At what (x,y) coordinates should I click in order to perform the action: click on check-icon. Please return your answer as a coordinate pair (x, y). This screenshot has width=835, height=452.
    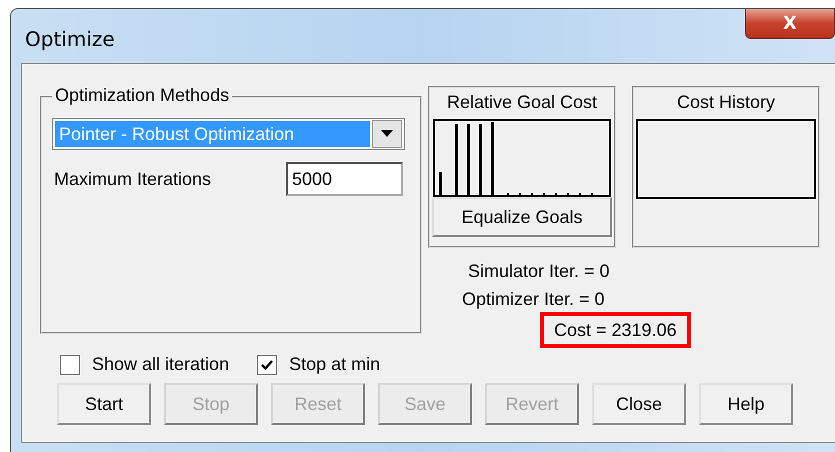
    Looking at the image, I should click on (267, 365).